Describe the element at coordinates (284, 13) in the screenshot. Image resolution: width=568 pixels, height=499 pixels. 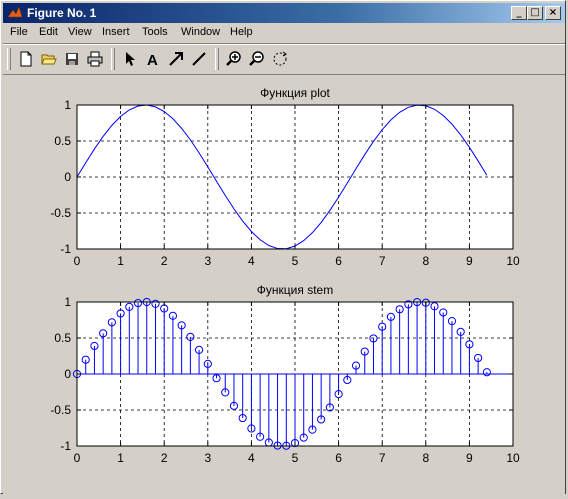
I see `title-bar: Figure No. 1 _ □ ×` at that location.